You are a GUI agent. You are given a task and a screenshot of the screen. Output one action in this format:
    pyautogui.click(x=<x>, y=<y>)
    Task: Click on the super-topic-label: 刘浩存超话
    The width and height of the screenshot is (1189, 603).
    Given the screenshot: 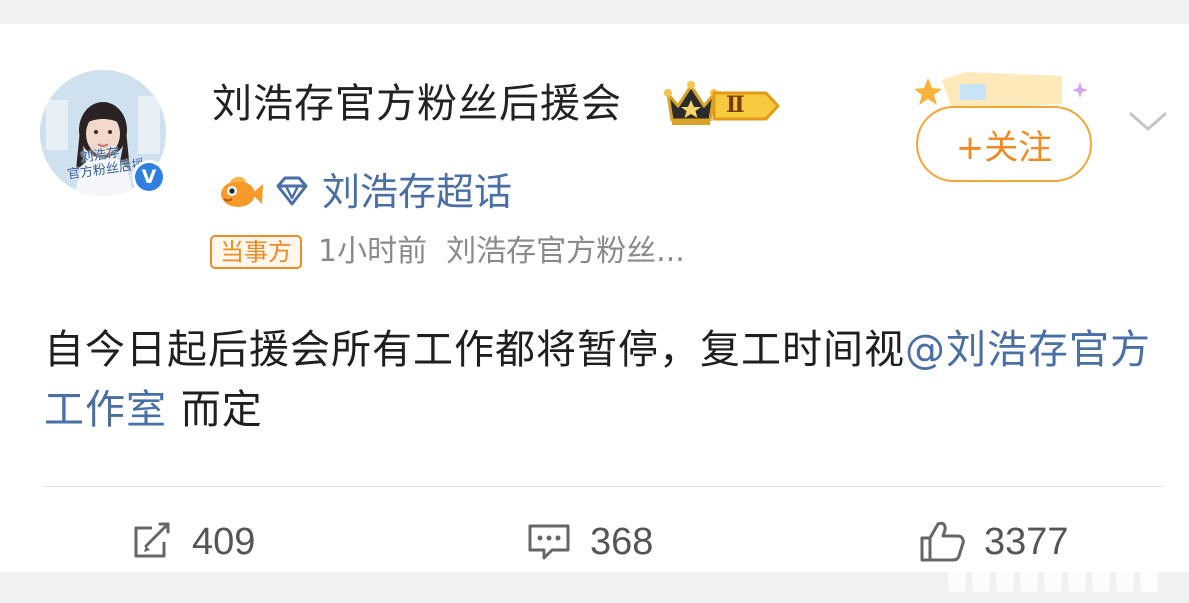 What is the action you would take?
    pyautogui.click(x=417, y=192)
    